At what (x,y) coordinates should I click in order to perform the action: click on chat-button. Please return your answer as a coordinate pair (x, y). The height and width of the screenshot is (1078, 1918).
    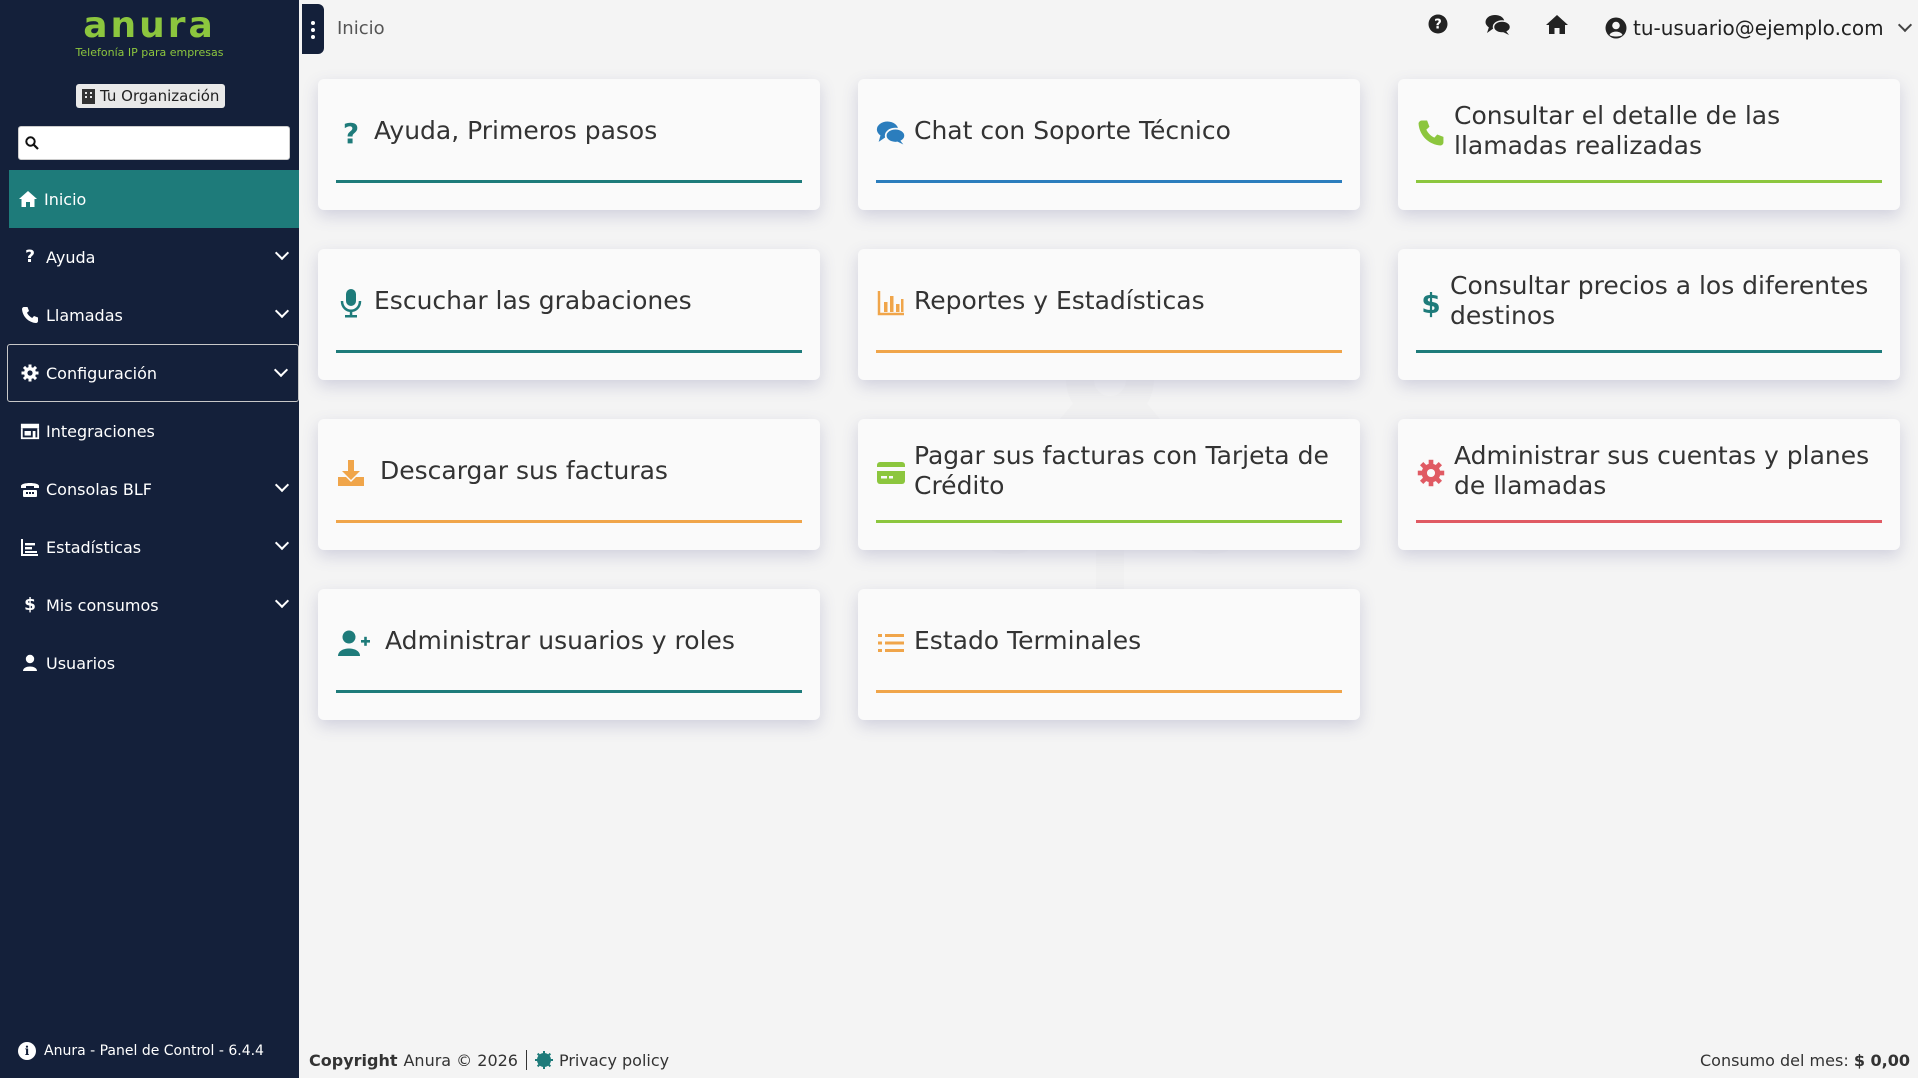
    Looking at the image, I should click on (1498, 25).